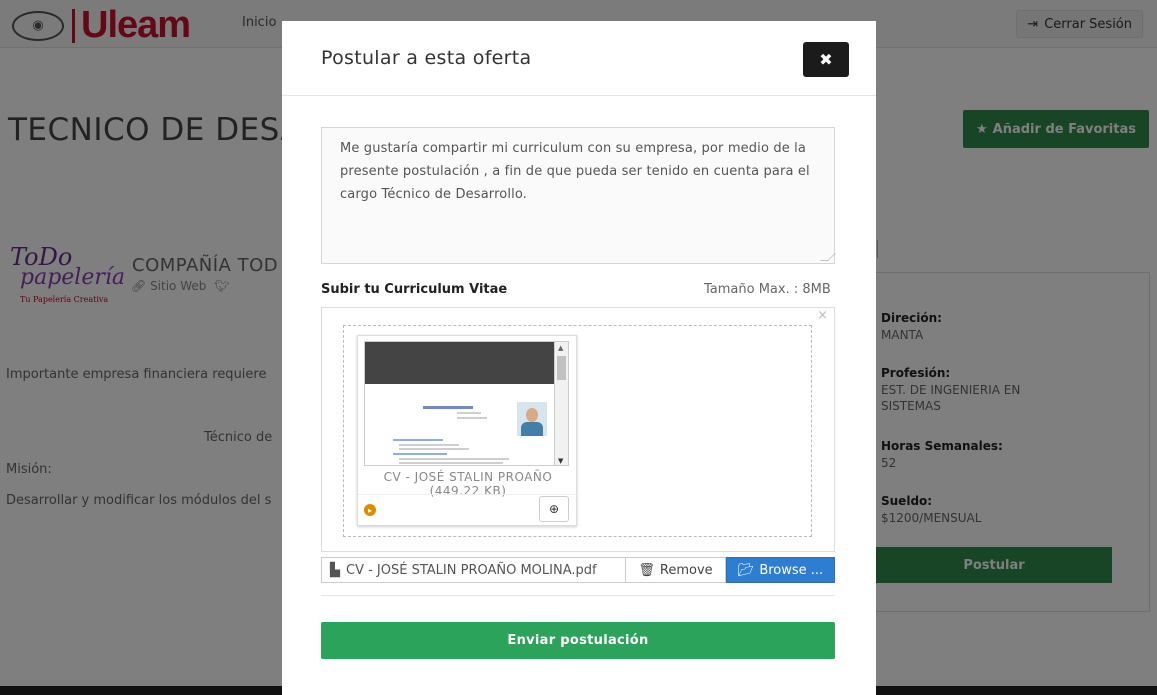 This screenshot has height=695, width=1157. What do you see at coordinates (414, 289) in the screenshot?
I see `upload-label: Subir tu Curriculum Vitae` at bounding box center [414, 289].